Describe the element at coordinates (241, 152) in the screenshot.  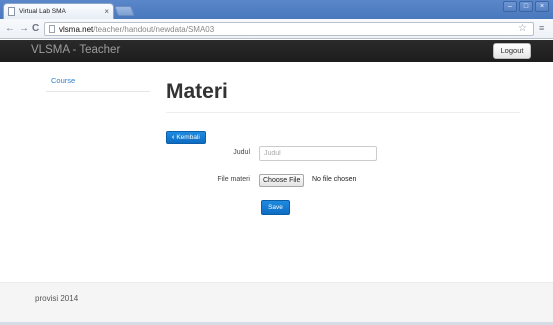
I see `judul-label: Judul` at that location.